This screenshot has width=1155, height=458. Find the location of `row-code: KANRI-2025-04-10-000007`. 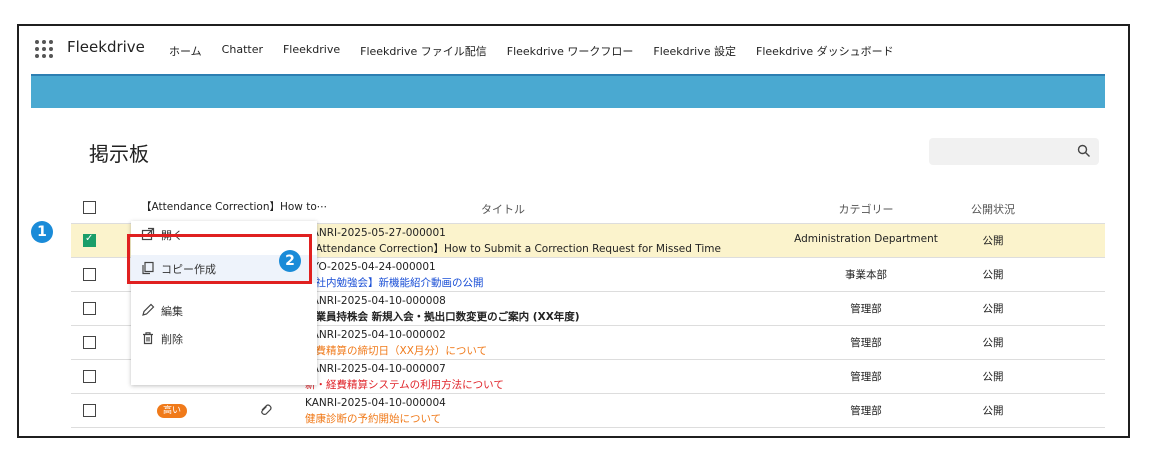

row-code: KANRI-2025-04-10-000007 is located at coordinates (375, 369).